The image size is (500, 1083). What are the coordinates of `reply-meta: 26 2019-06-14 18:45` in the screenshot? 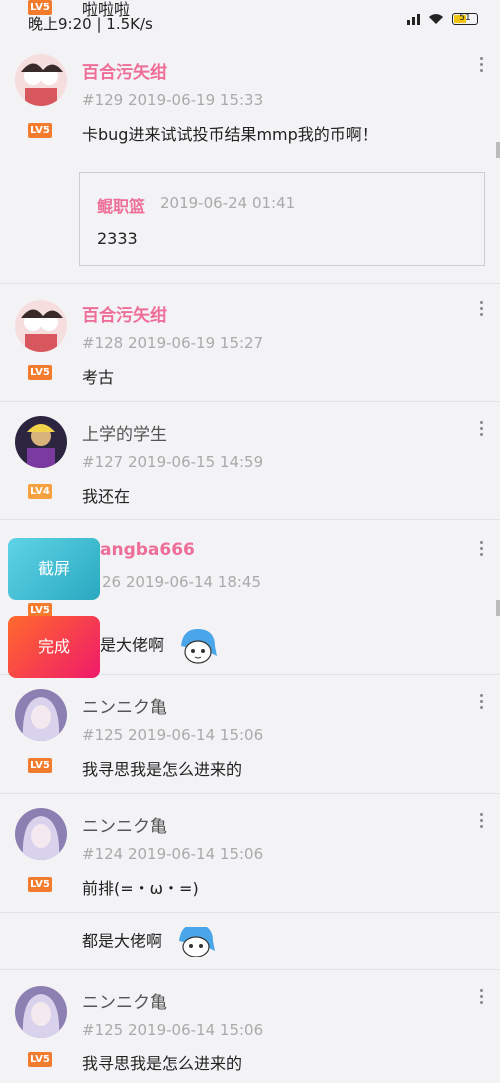 It's located at (182, 582).